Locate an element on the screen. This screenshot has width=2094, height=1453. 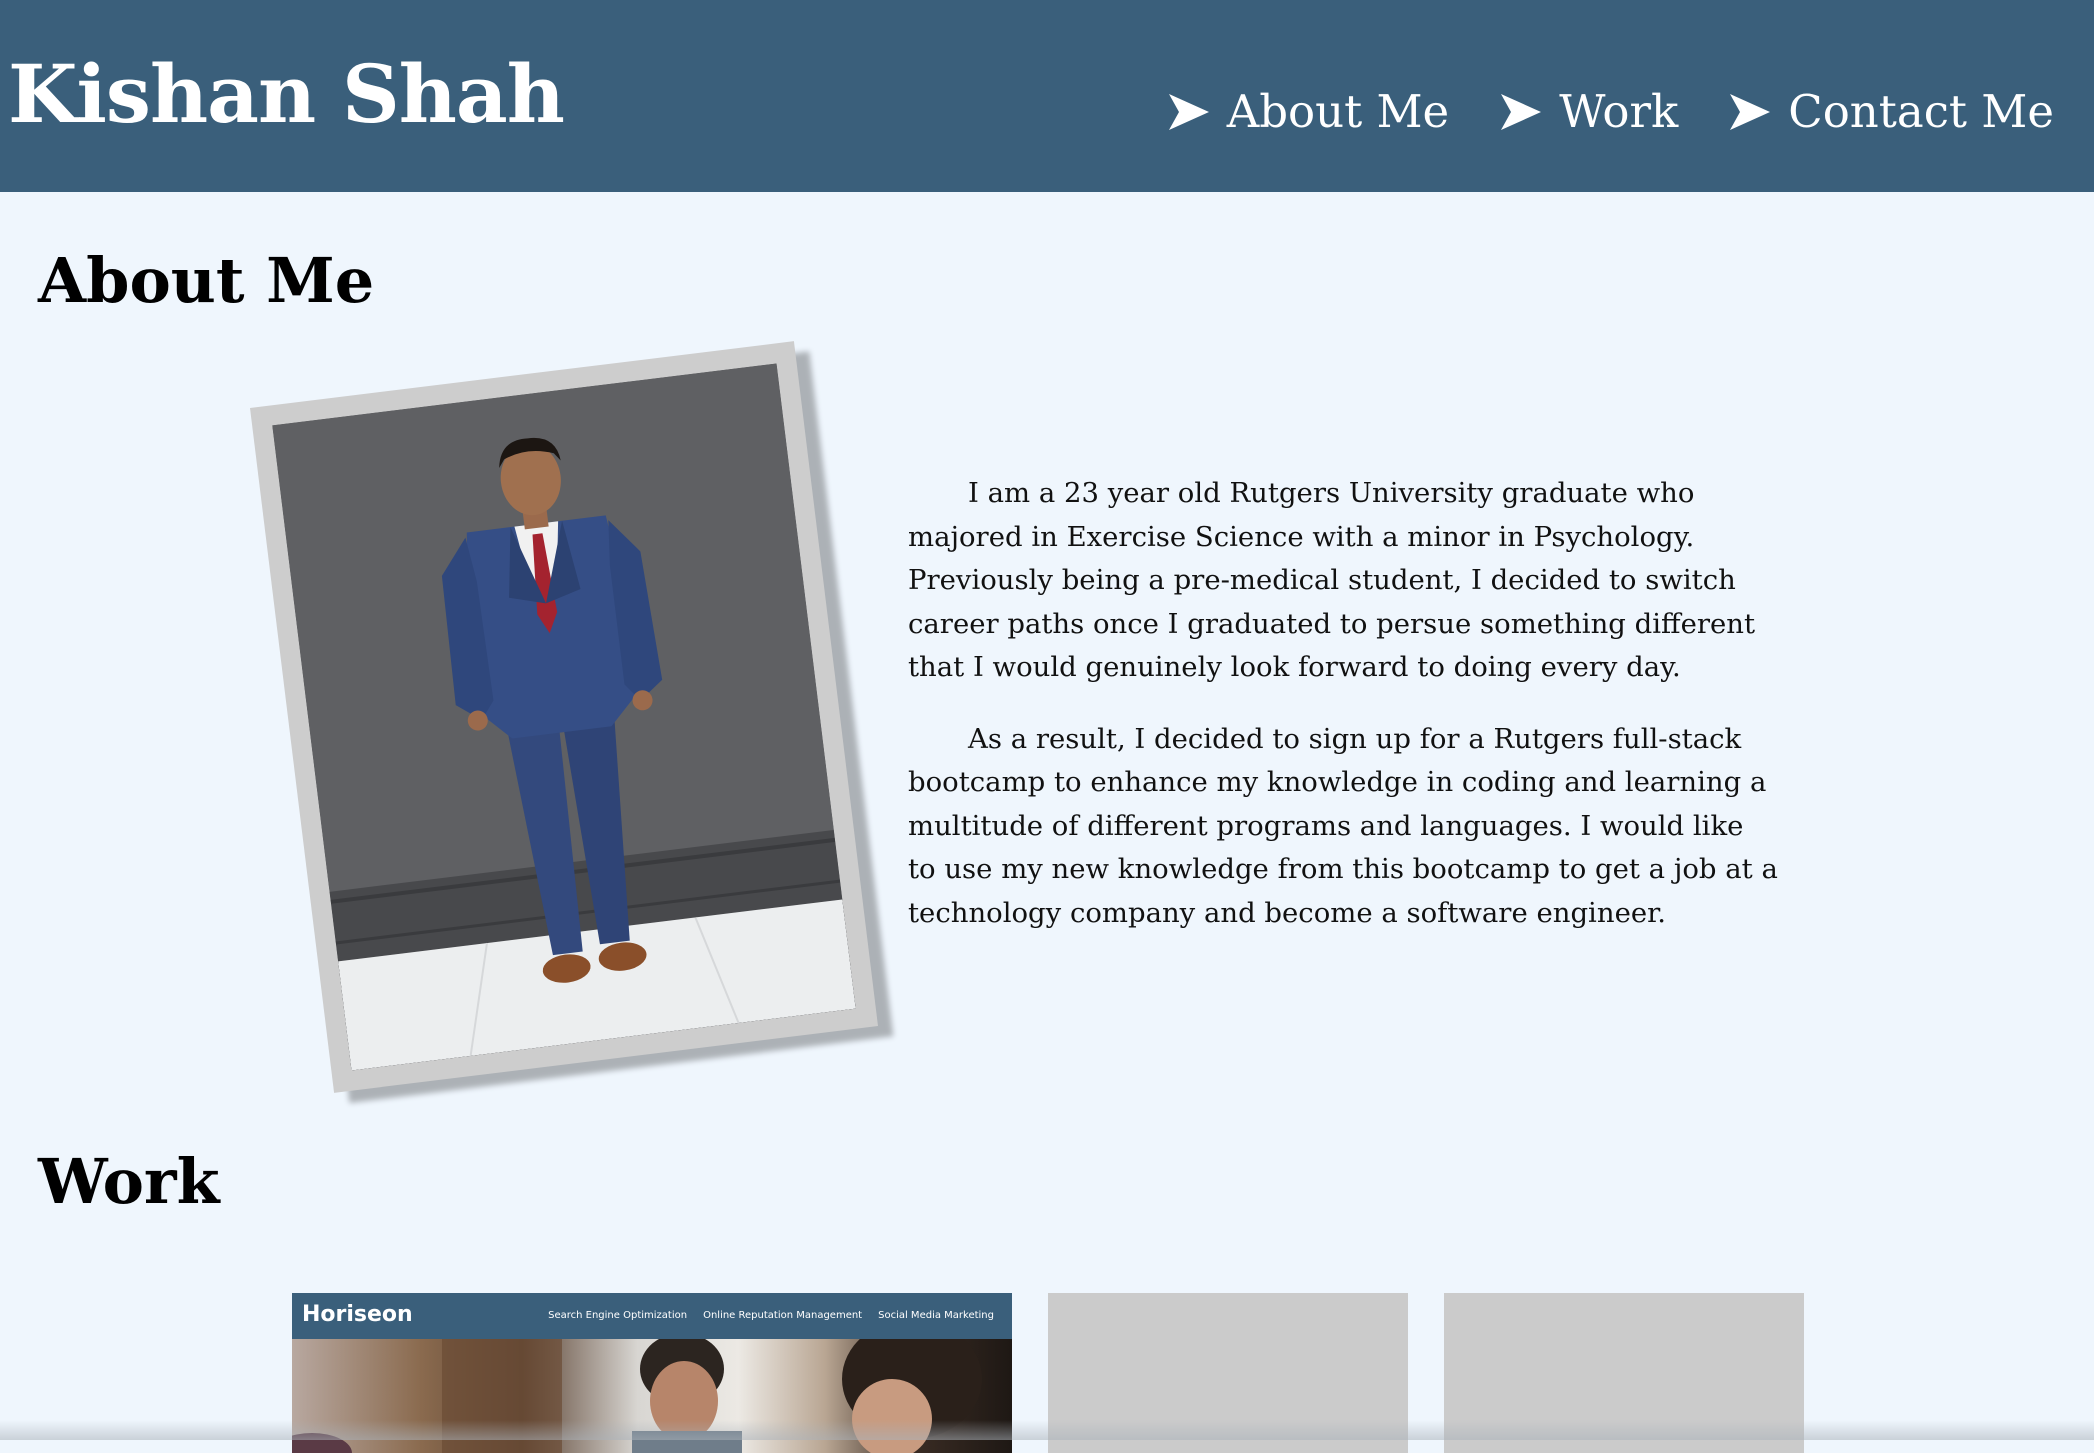
nav-label: About Me is located at coordinates (1338, 111).